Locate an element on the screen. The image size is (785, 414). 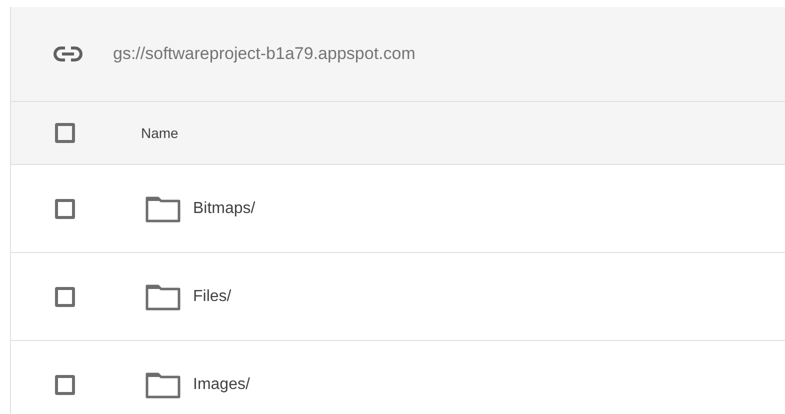
folder-name: Bitmaps/ is located at coordinates (224, 209).